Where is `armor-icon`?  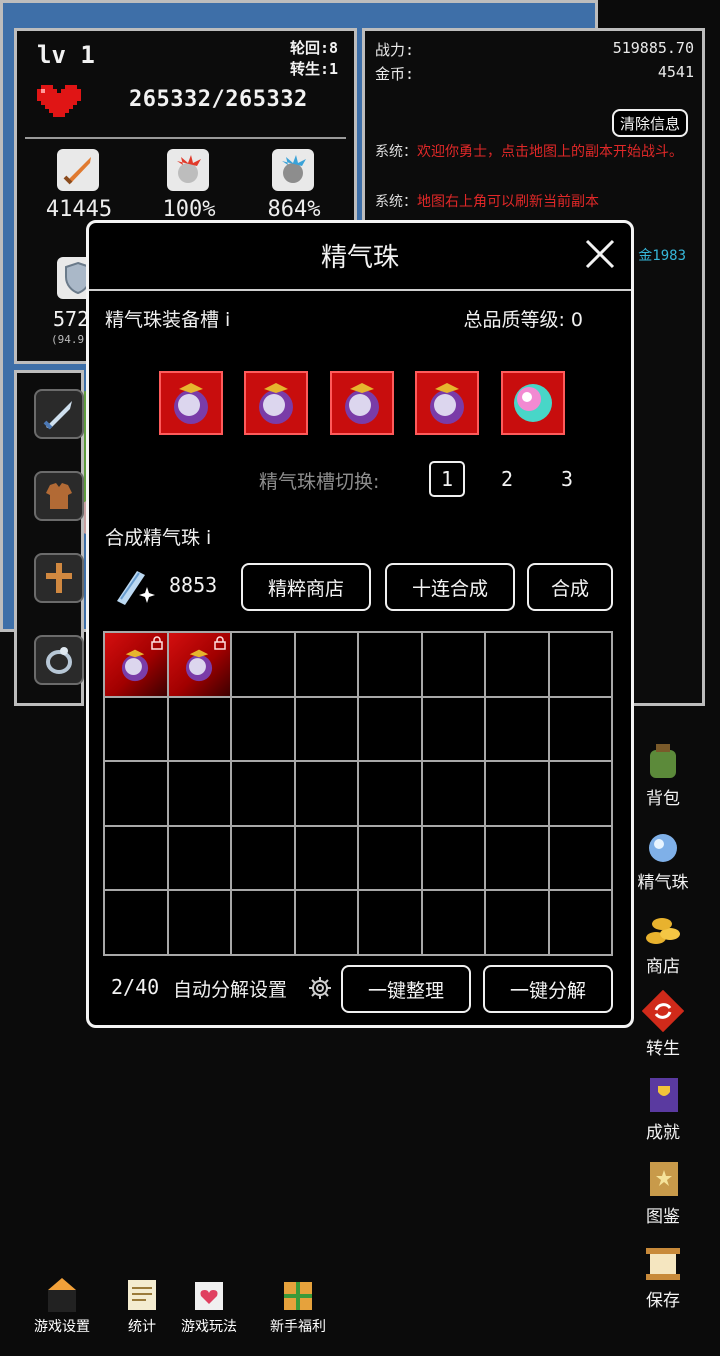 armor-icon is located at coordinates (59, 496).